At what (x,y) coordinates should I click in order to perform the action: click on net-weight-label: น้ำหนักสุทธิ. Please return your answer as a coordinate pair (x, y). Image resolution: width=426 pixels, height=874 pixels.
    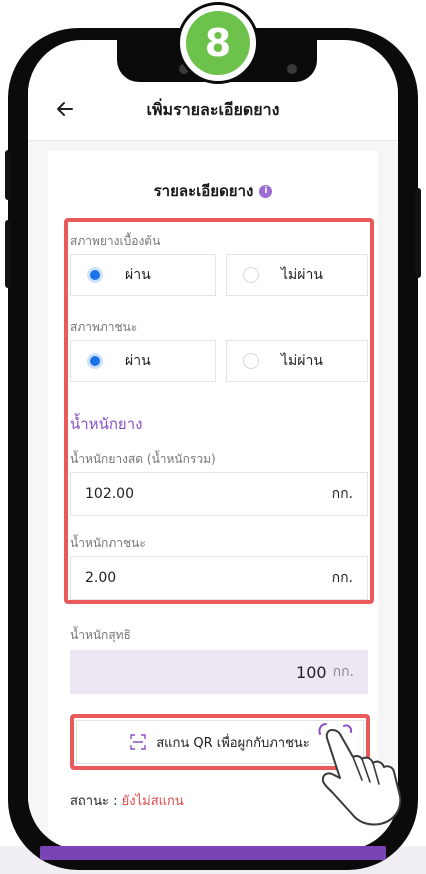
    Looking at the image, I should click on (100, 635).